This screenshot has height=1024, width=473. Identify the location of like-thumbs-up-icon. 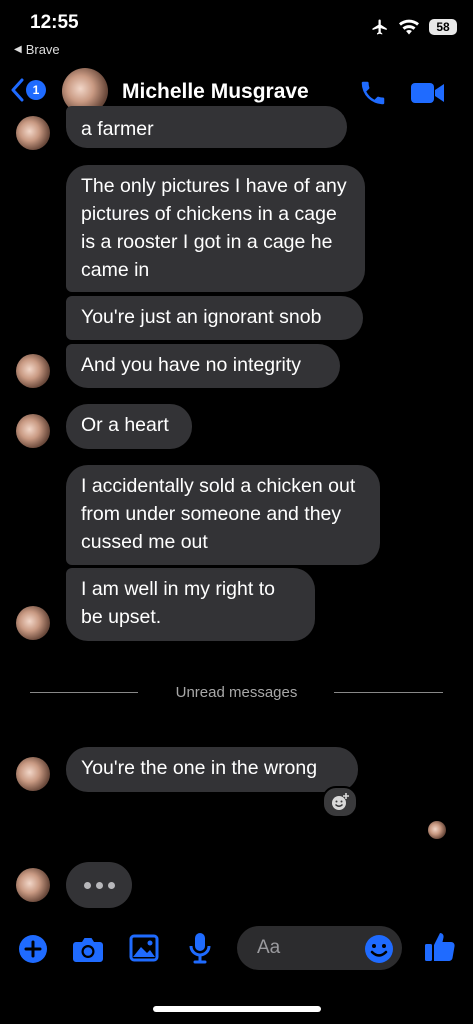
(440, 947).